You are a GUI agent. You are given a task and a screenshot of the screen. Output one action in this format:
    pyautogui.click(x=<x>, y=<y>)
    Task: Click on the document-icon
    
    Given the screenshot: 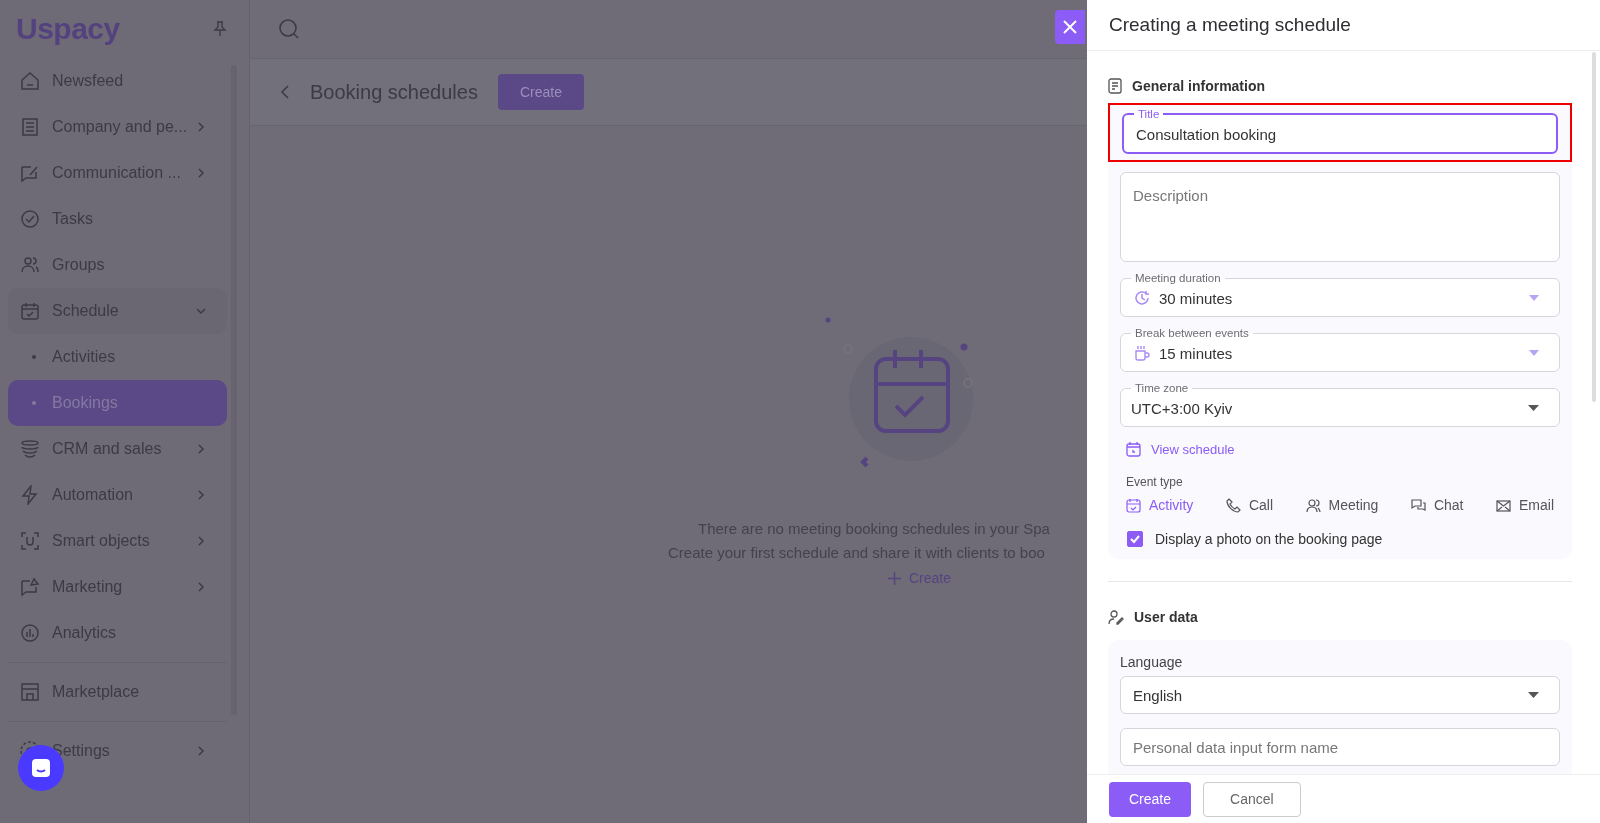 What is the action you would take?
    pyautogui.click(x=1115, y=86)
    